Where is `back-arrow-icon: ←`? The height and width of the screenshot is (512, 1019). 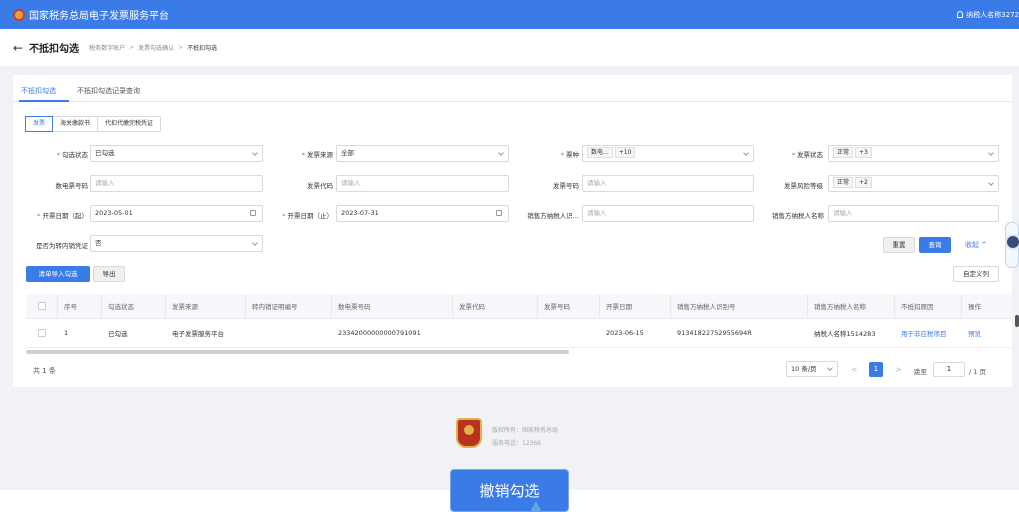 back-arrow-icon: ← is located at coordinates (18, 48).